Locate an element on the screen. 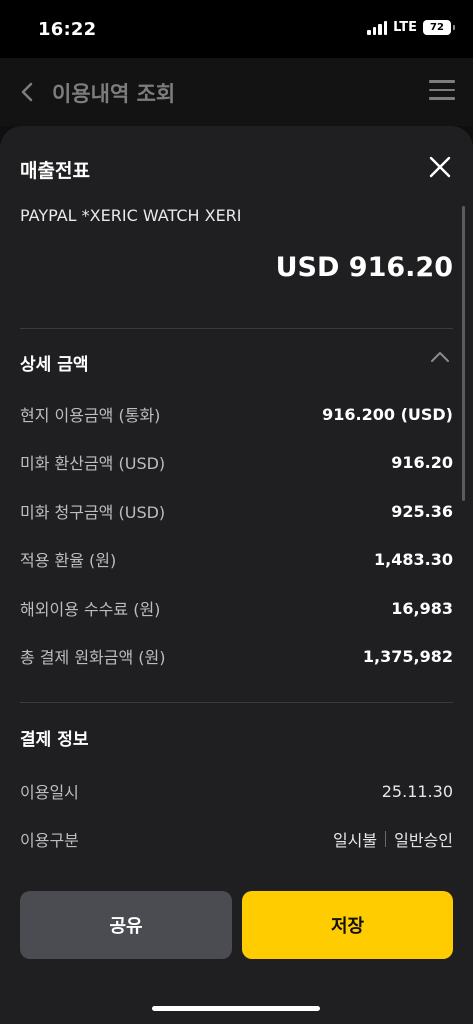 Image resolution: width=473 pixels, height=1024 pixels. detail-label: 현지 이용금액 (통화) is located at coordinates (90, 415).